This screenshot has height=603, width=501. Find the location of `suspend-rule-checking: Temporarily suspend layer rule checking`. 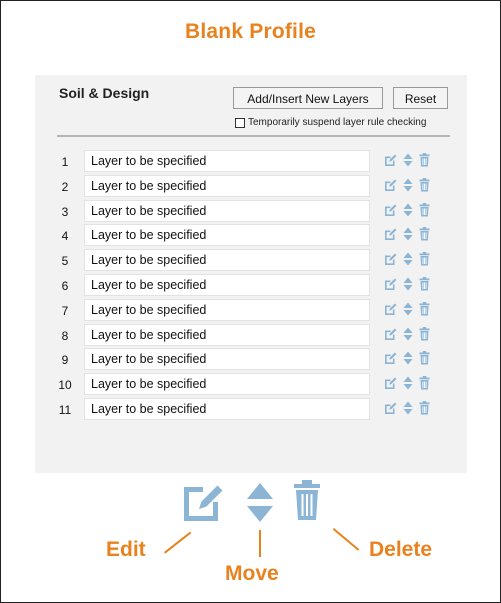

suspend-rule-checking: Temporarily suspend layer rule checking is located at coordinates (330, 122).